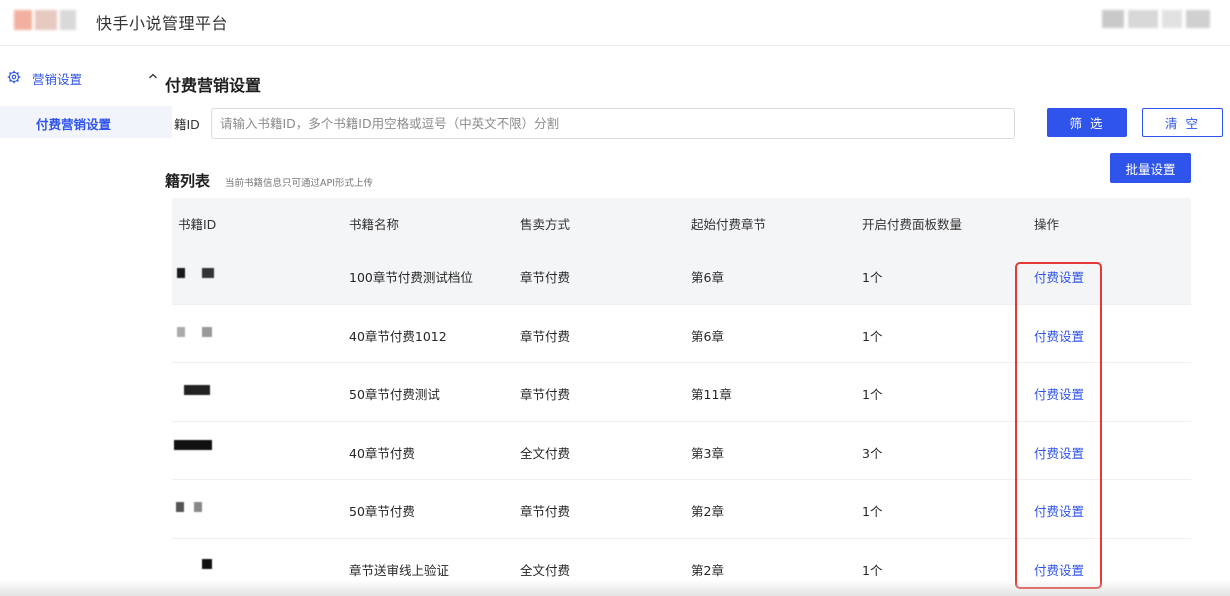 This screenshot has width=1230, height=596. What do you see at coordinates (615, 23) in the screenshot?
I see `top-header: 快手小说管理平台` at bounding box center [615, 23].